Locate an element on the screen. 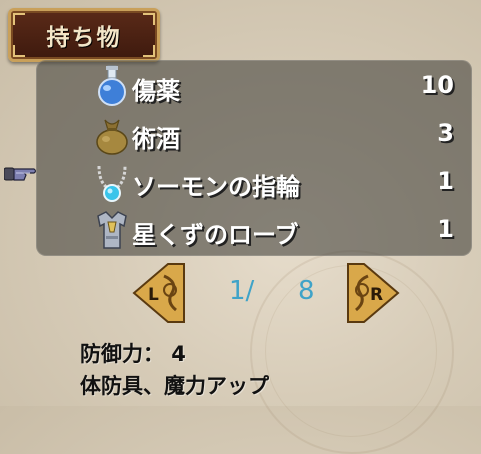 Image resolution: width=481 pixels, height=454 pixels. title-plate: 持ち物 is located at coordinates (84, 35).